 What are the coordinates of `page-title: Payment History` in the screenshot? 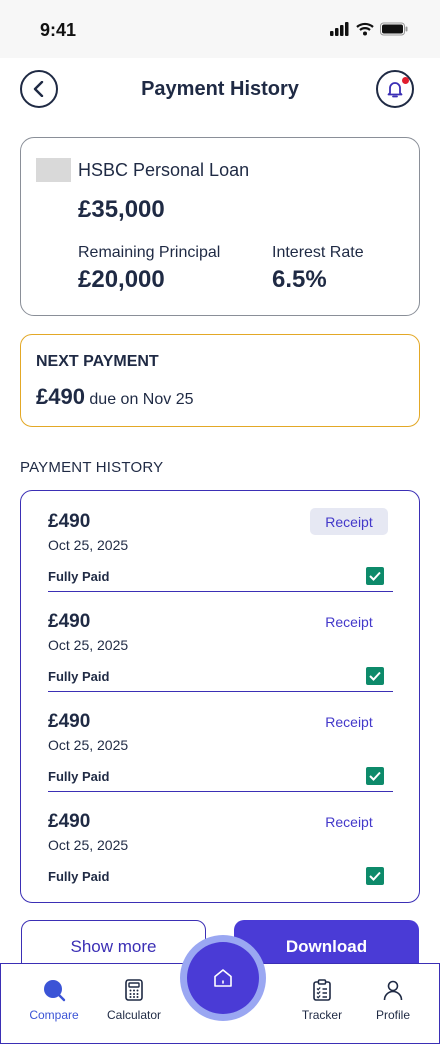 It's located at (220, 89).